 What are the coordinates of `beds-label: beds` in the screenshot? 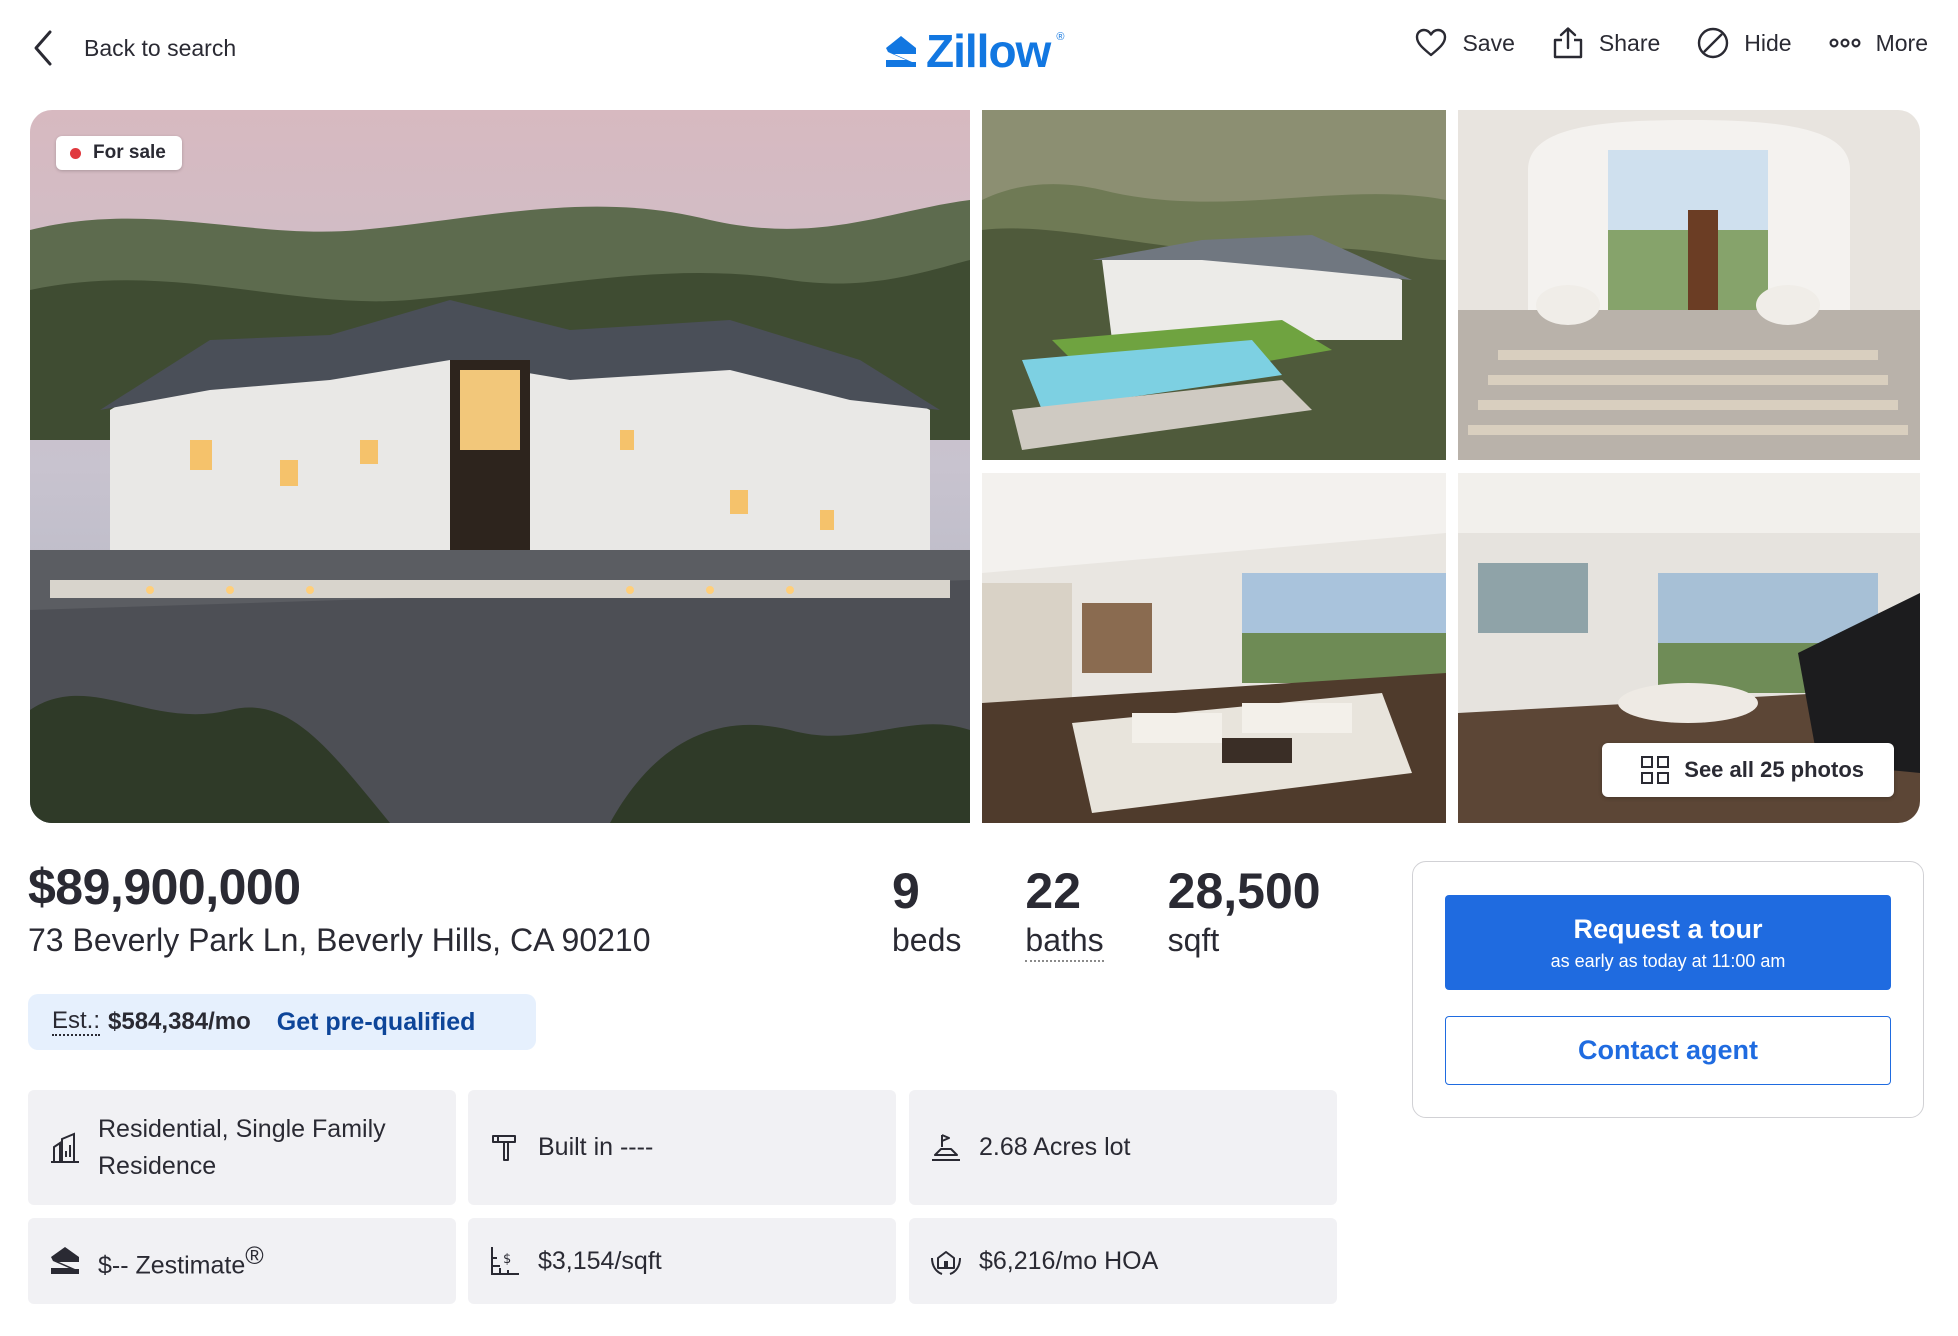 It's located at (927, 940).